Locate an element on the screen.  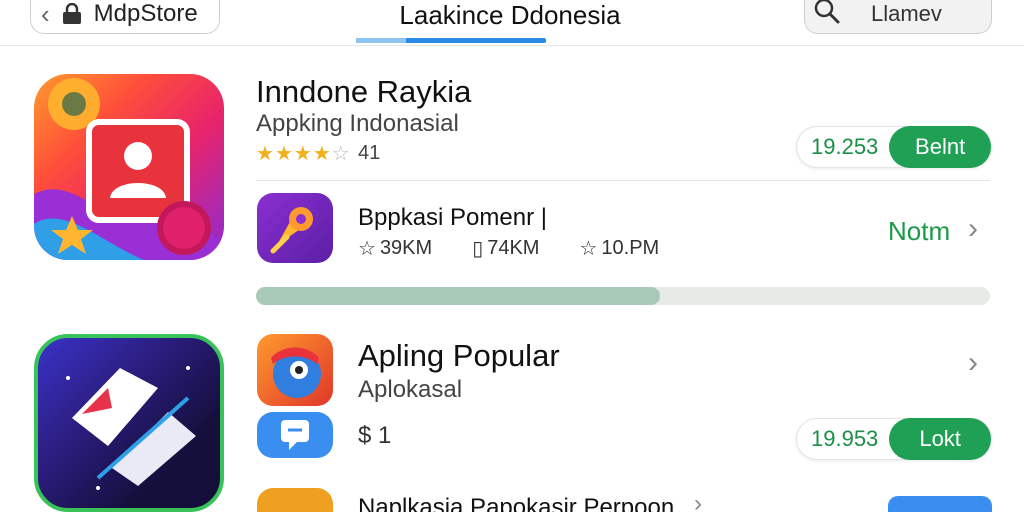
tab-indicator-highlight is located at coordinates (381, 40).